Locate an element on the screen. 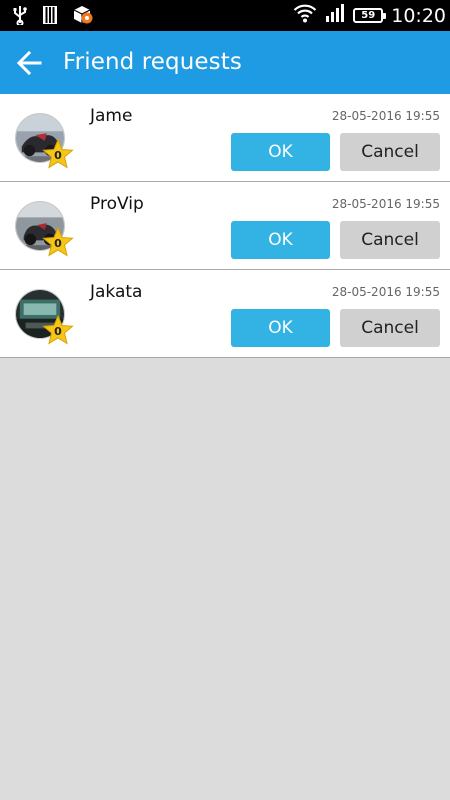 Image resolution: width=450 pixels, height=800 pixels. back-button is located at coordinates (30, 63).